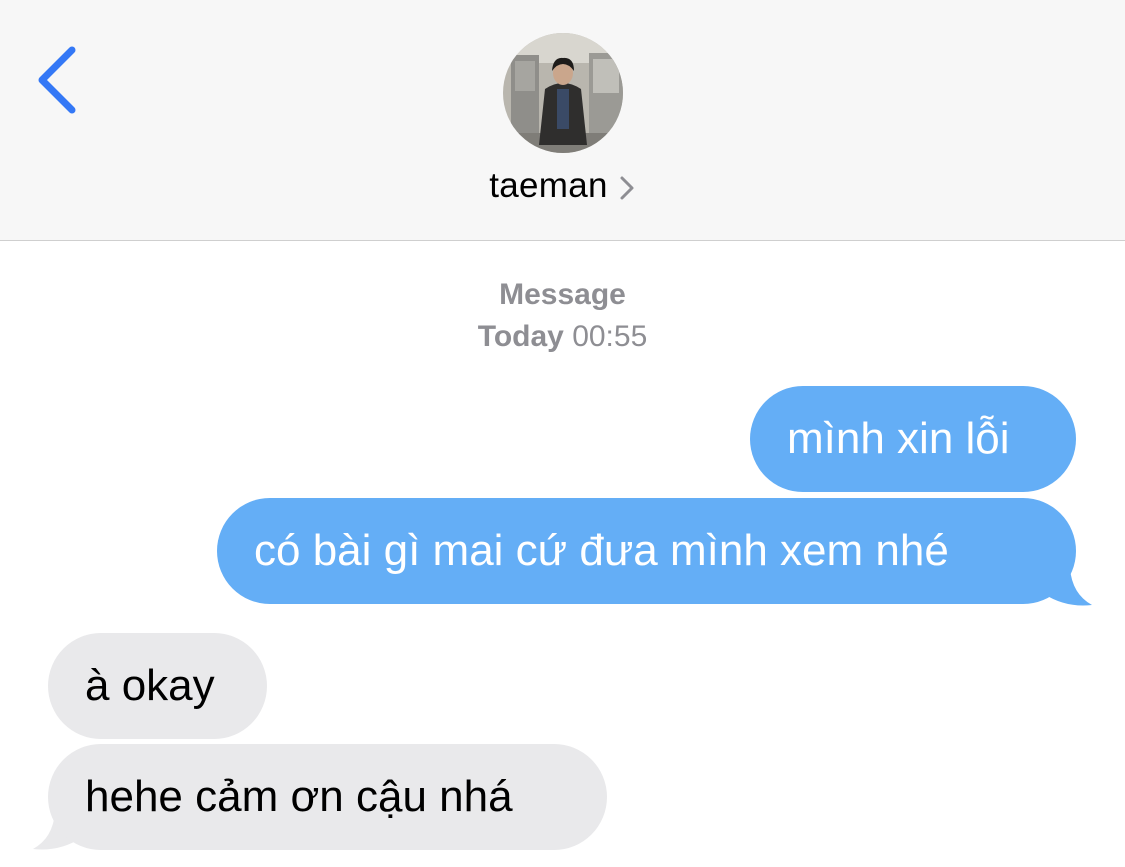 The image size is (1125, 867). I want to click on message-text: à okay, so click(150, 685).